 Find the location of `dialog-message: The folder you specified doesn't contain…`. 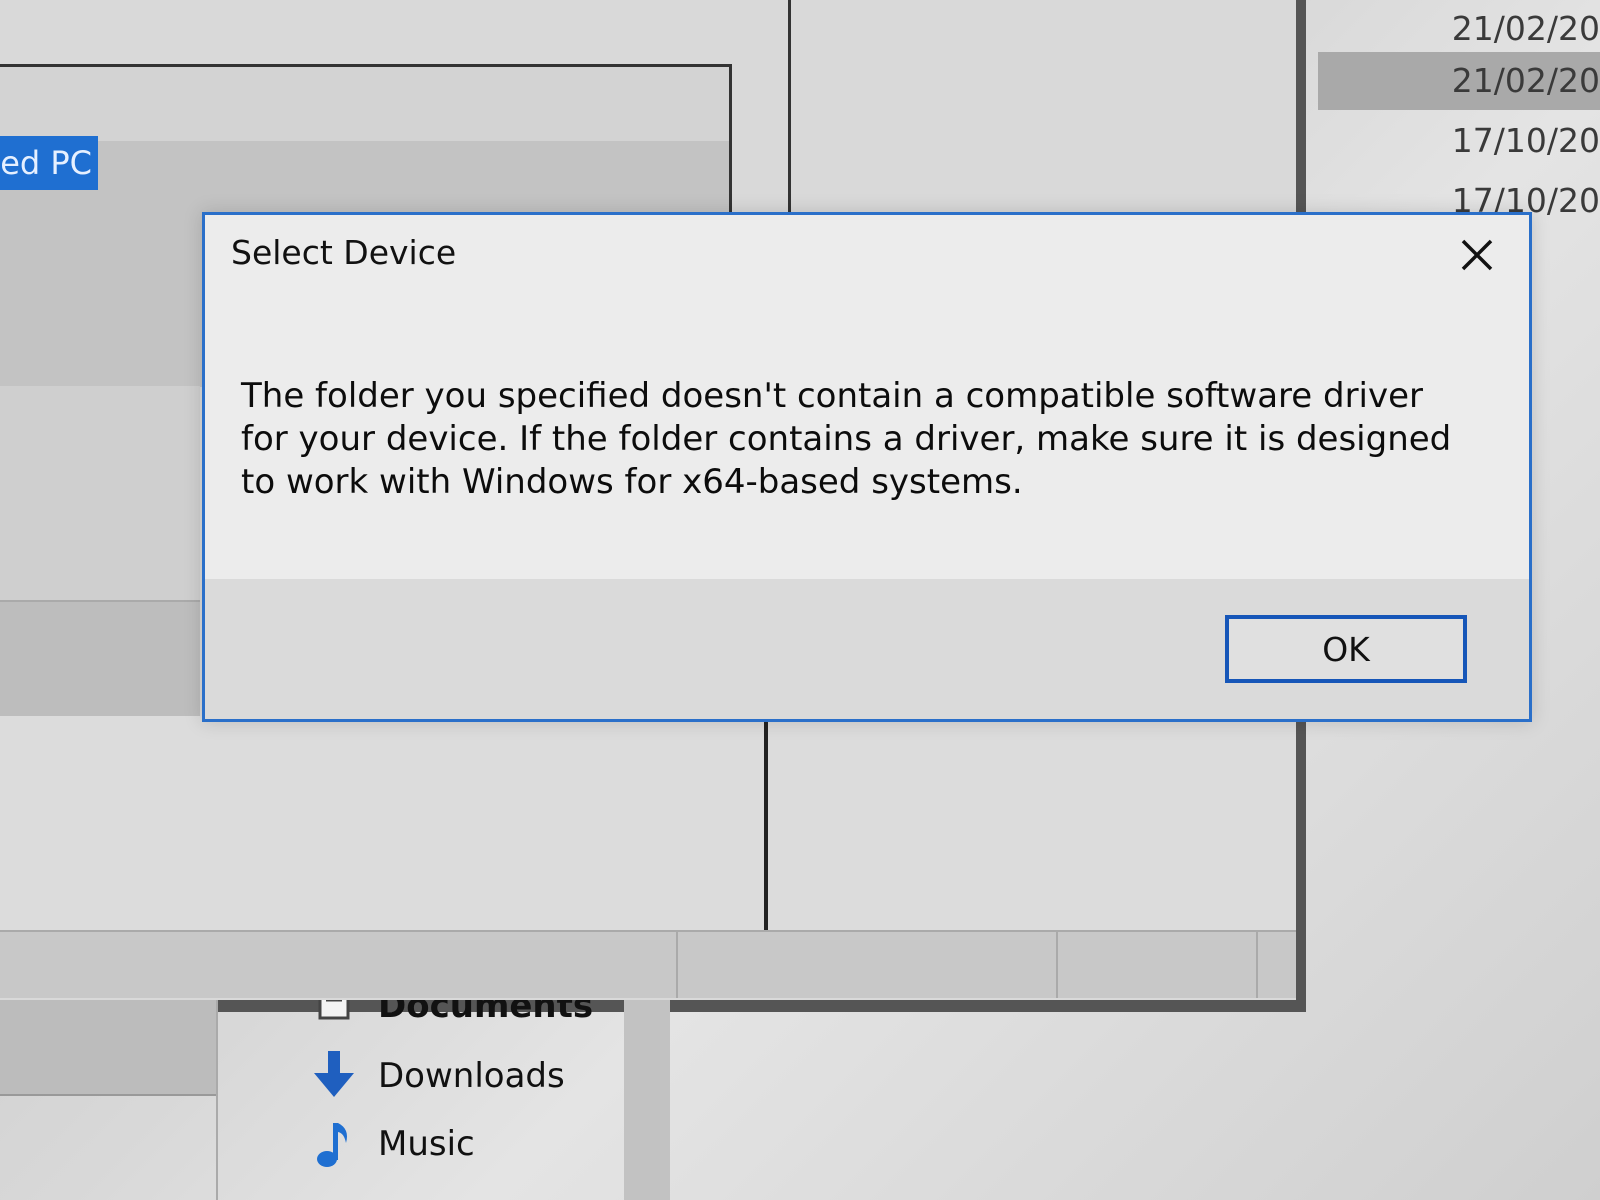

dialog-message: The folder you specified doesn't contain… is located at coordinates (846, 439).